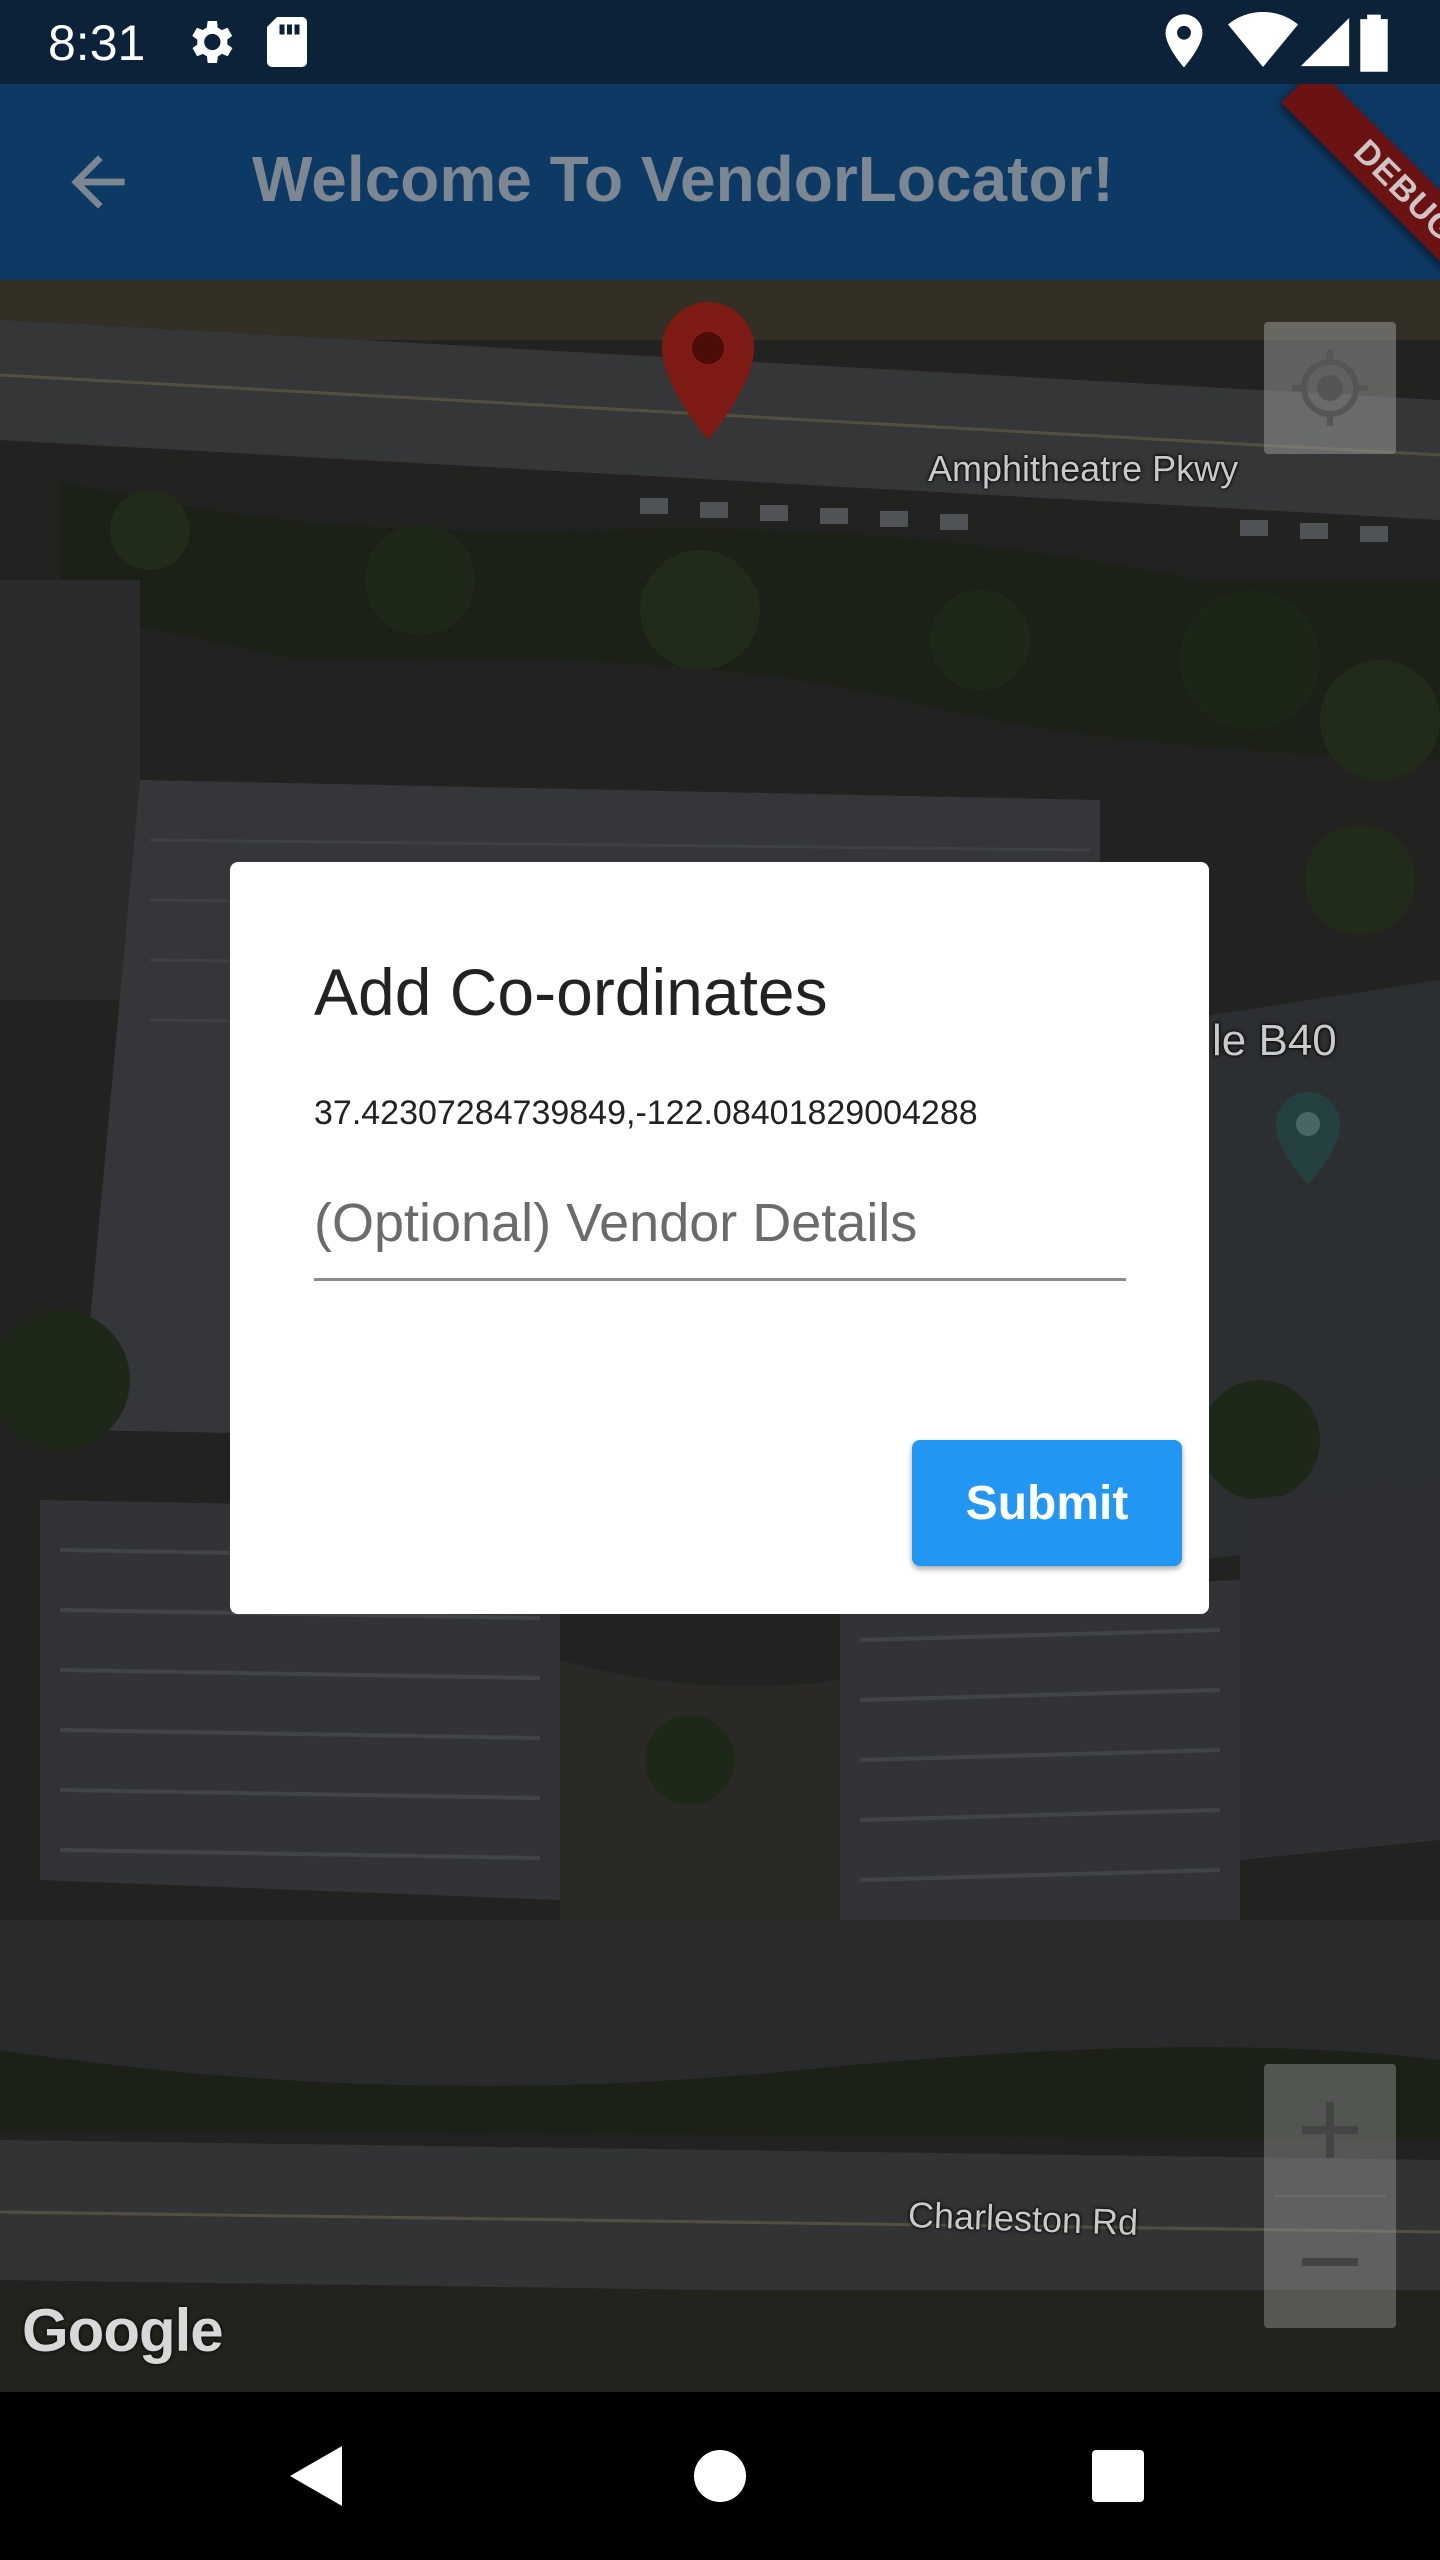 This screenshot has width=1440, height=2560. I want to click on app-title: Welcome To VendorLocator!, so click(683, 179).